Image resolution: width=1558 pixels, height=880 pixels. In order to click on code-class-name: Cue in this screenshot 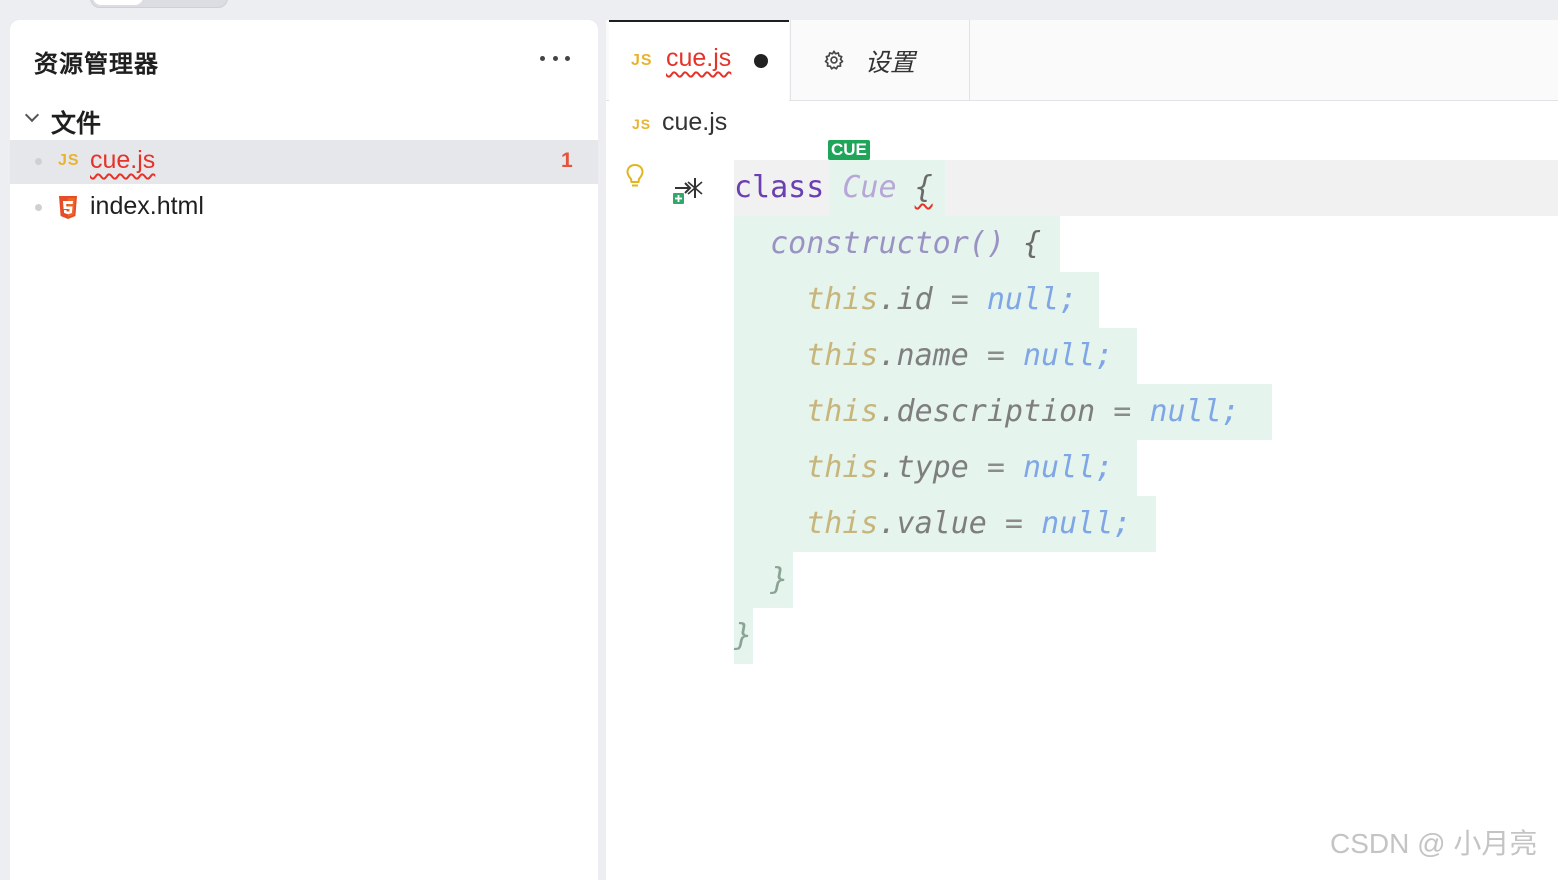, I will do `click(869, 187)`.